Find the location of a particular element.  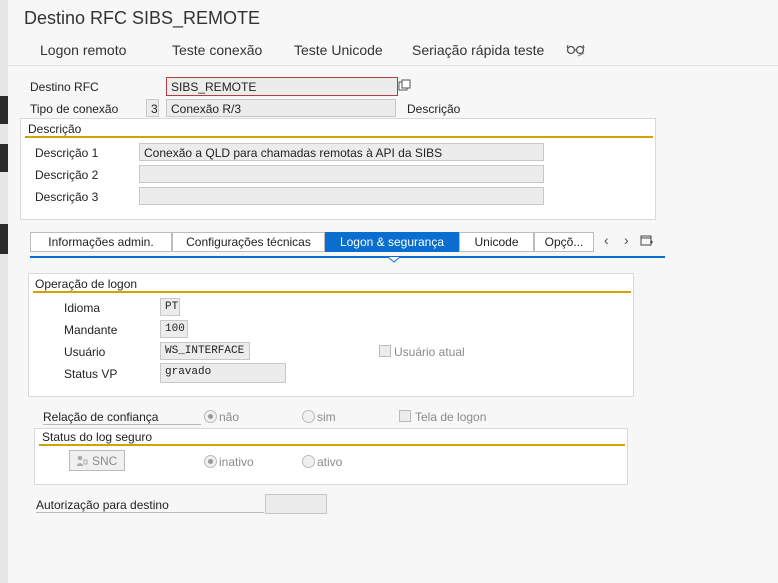

descricao-group-title: Descrição is located at coordinates (55, 129).